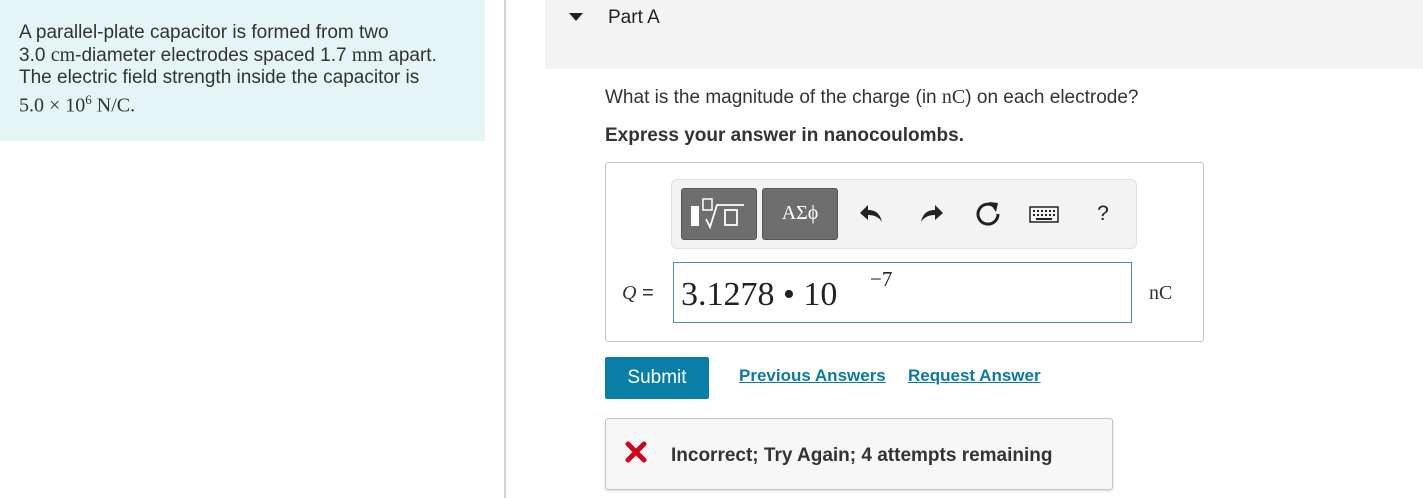 This screenshot has width=1423, height=498. What do you see at coordinates (634, 18) in the screenshot?
I see `part-title: Part A` at bounding box center [634, 18].